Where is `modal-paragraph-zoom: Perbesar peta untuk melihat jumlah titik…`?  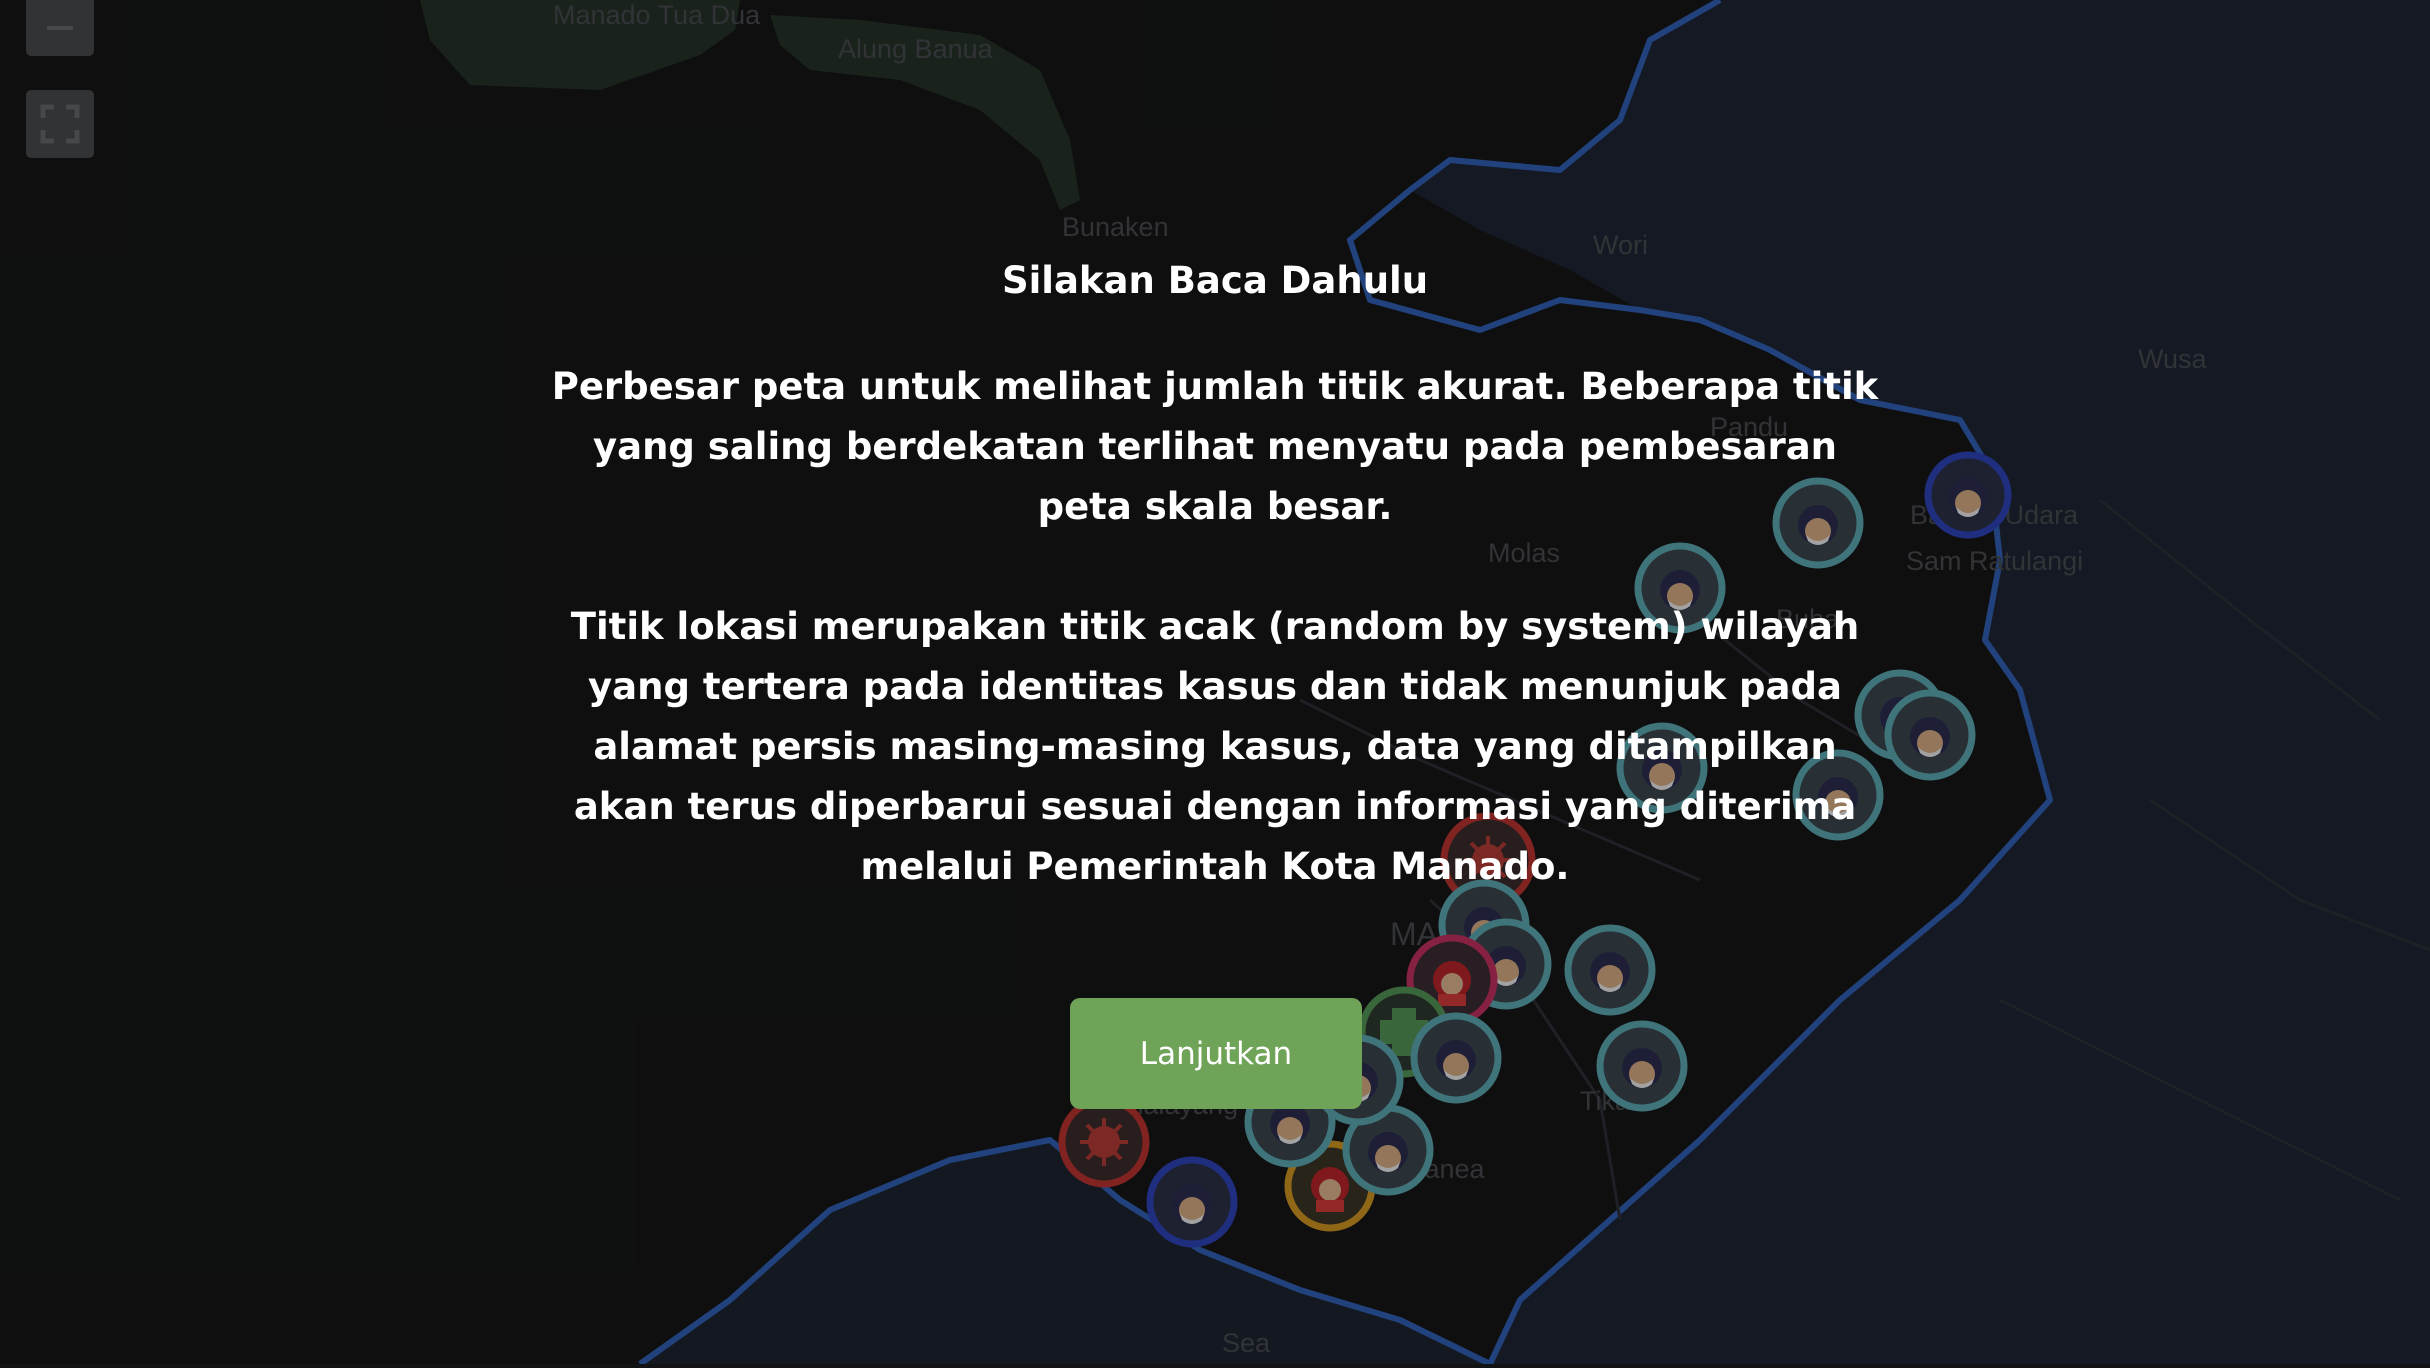
modal-paragraph-zoom: Perbesar peta untuk melihat jumlah titik… is located at coordinates (1215, 446).